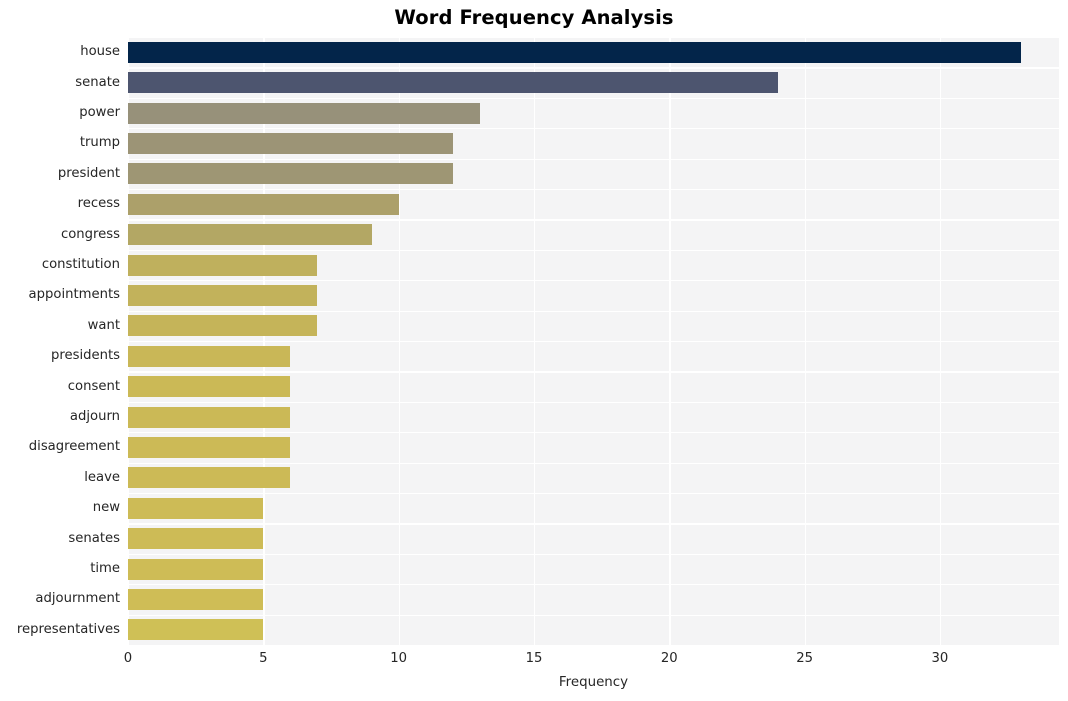  I want to click on y-axis-tick-label: senates, so click(94, 538).